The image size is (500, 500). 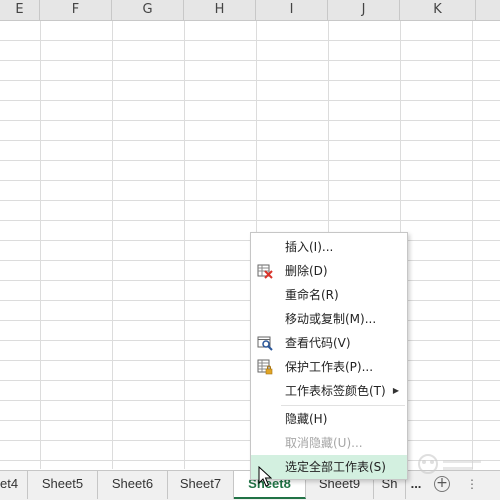 I want to click on menu-item-label: 重命名(R), so click(x=312, y=295).